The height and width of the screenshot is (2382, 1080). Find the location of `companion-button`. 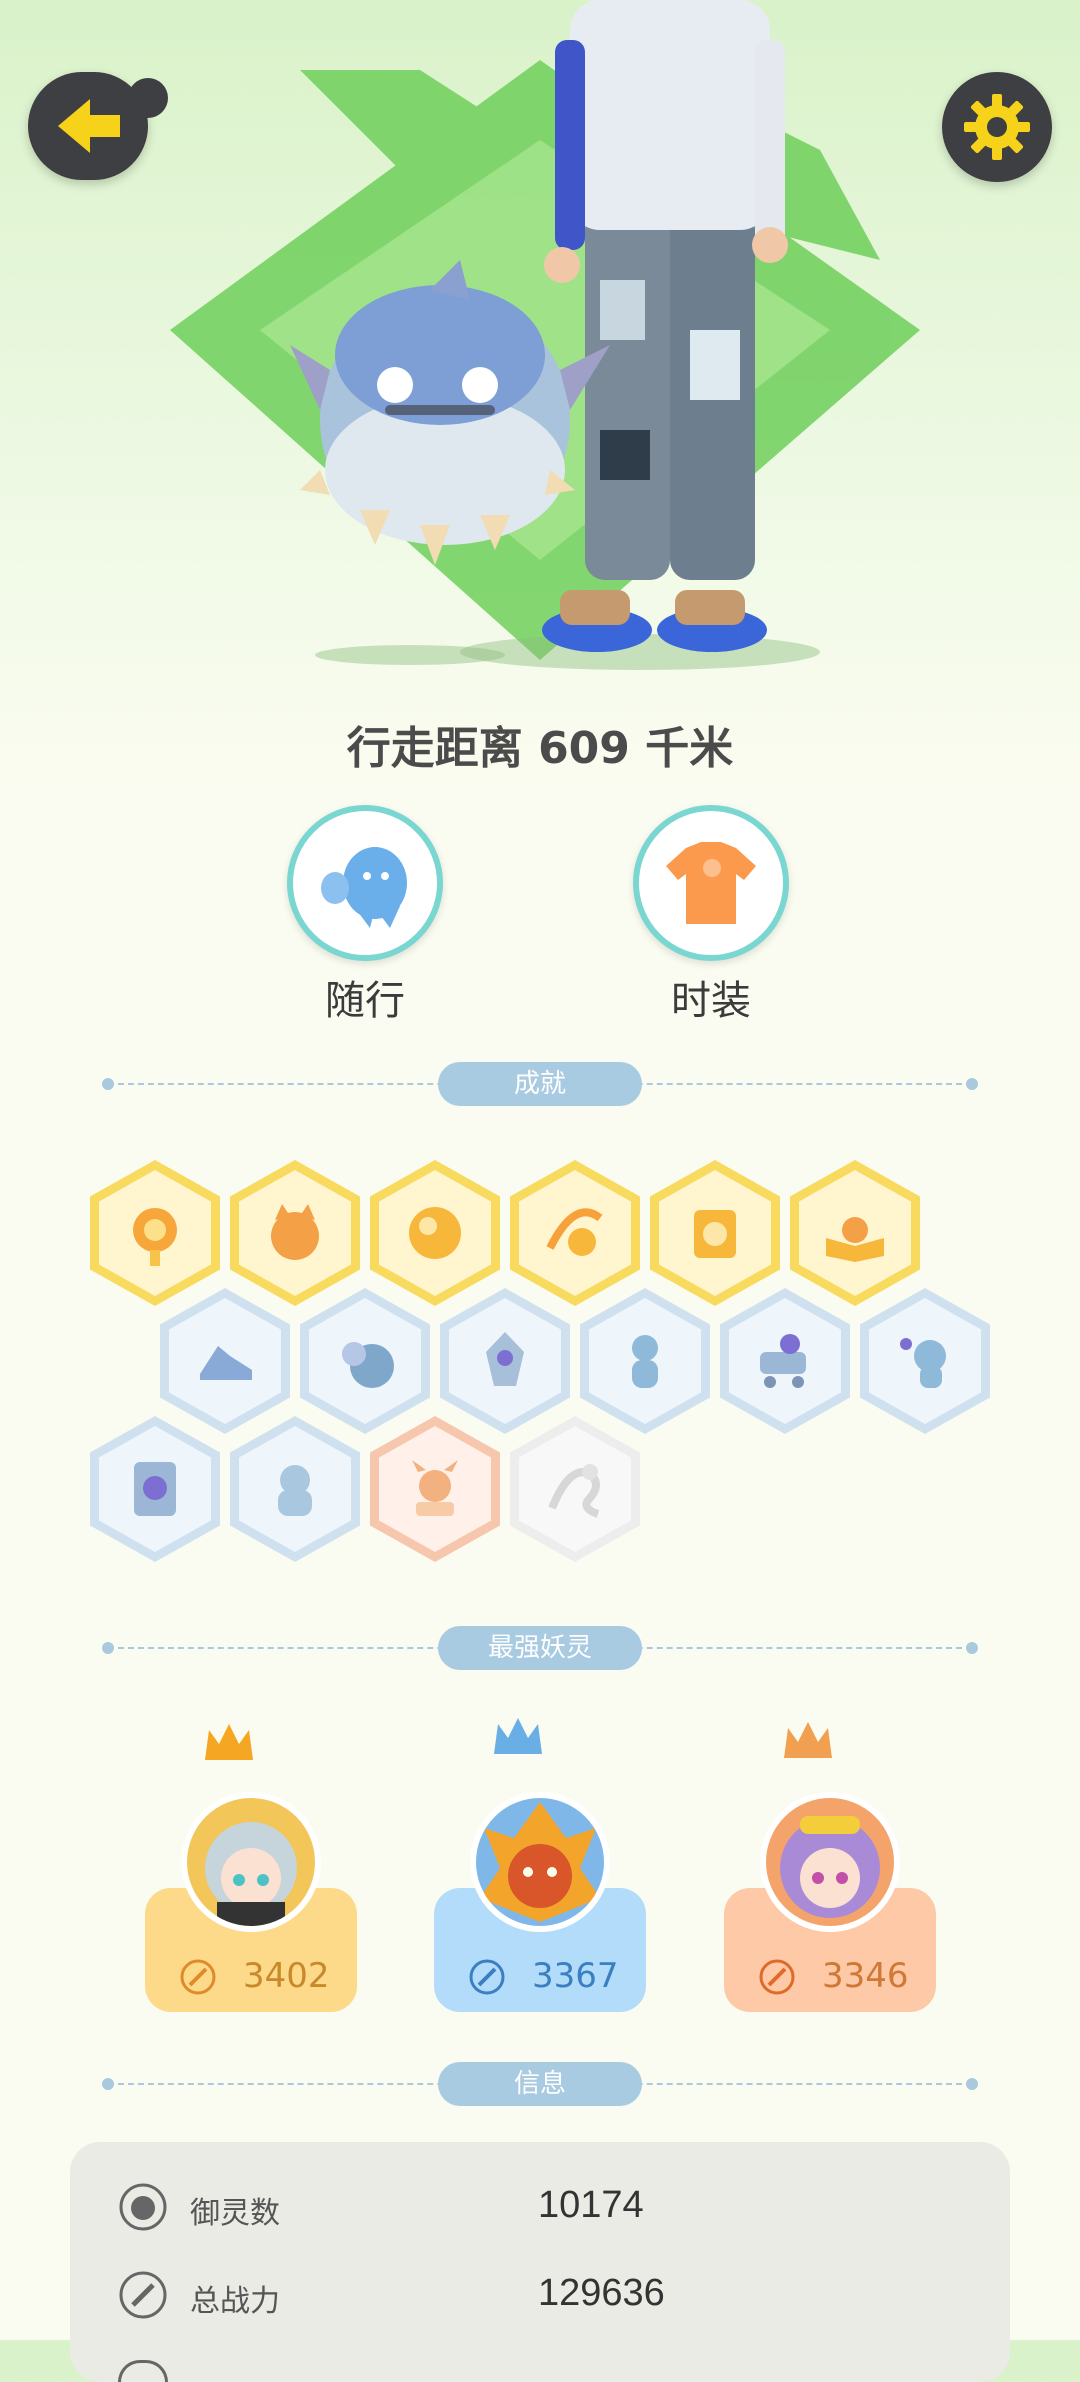

companion-button is located at coordinates (365, 883).